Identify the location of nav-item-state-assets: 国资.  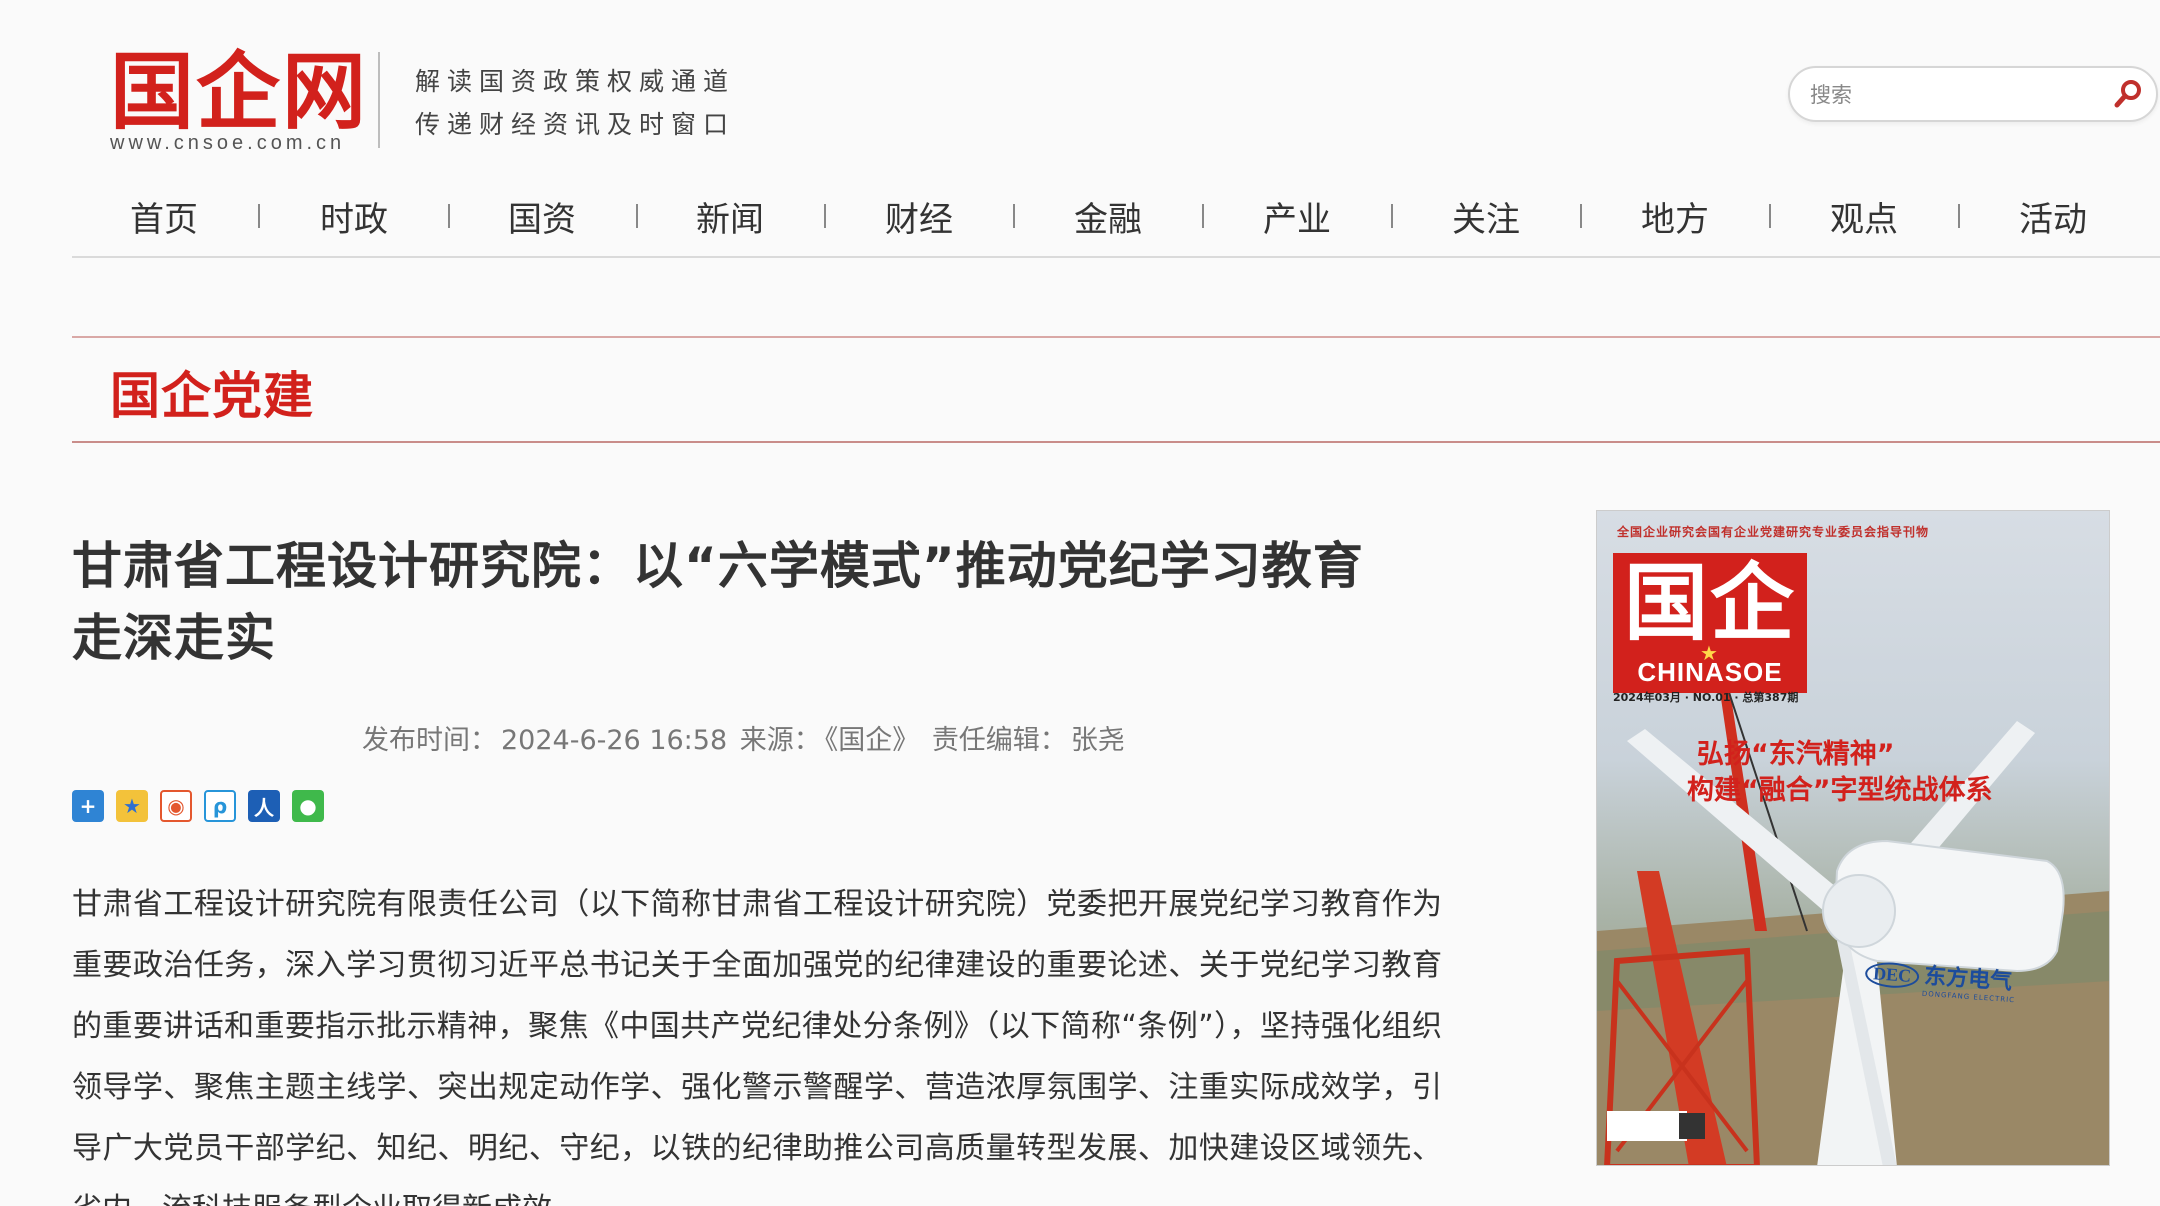
(542, 216).